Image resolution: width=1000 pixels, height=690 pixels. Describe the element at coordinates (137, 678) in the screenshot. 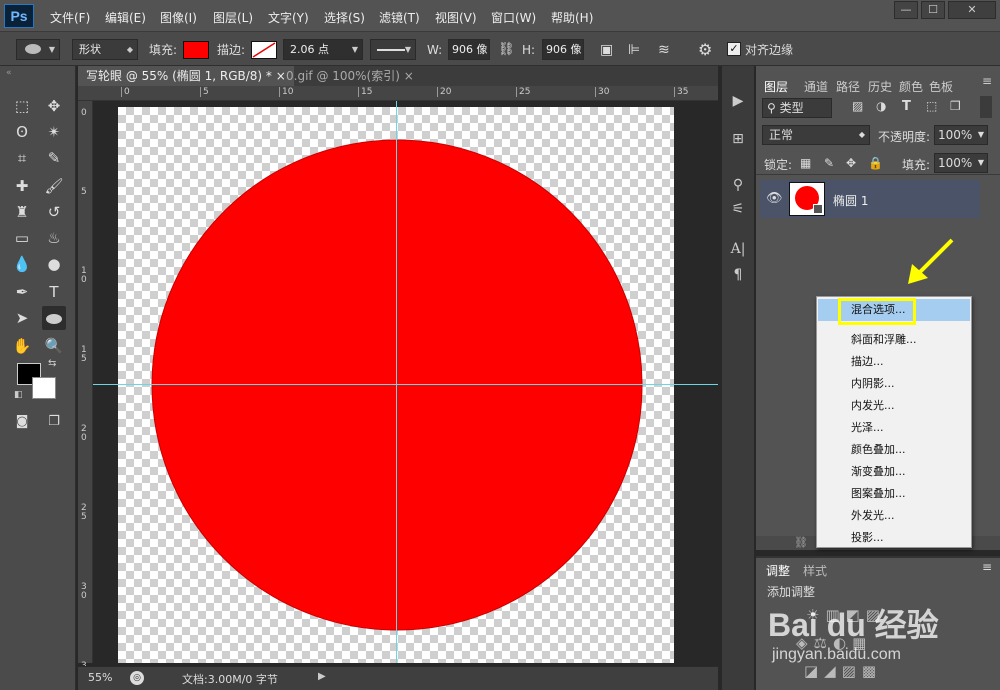

I see `share-icon: ◎` at that location.